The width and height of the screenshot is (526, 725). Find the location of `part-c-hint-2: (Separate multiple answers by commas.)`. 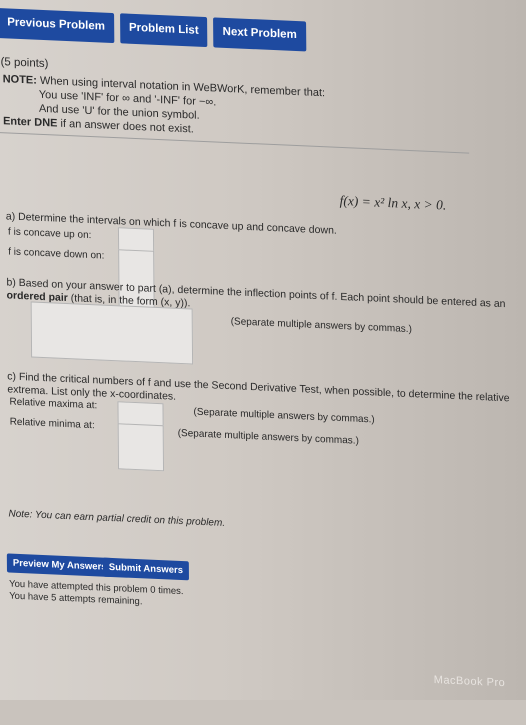

part-c-hint-2: (Separate multiple answers by commas.) is located at coordinates (268, 437).